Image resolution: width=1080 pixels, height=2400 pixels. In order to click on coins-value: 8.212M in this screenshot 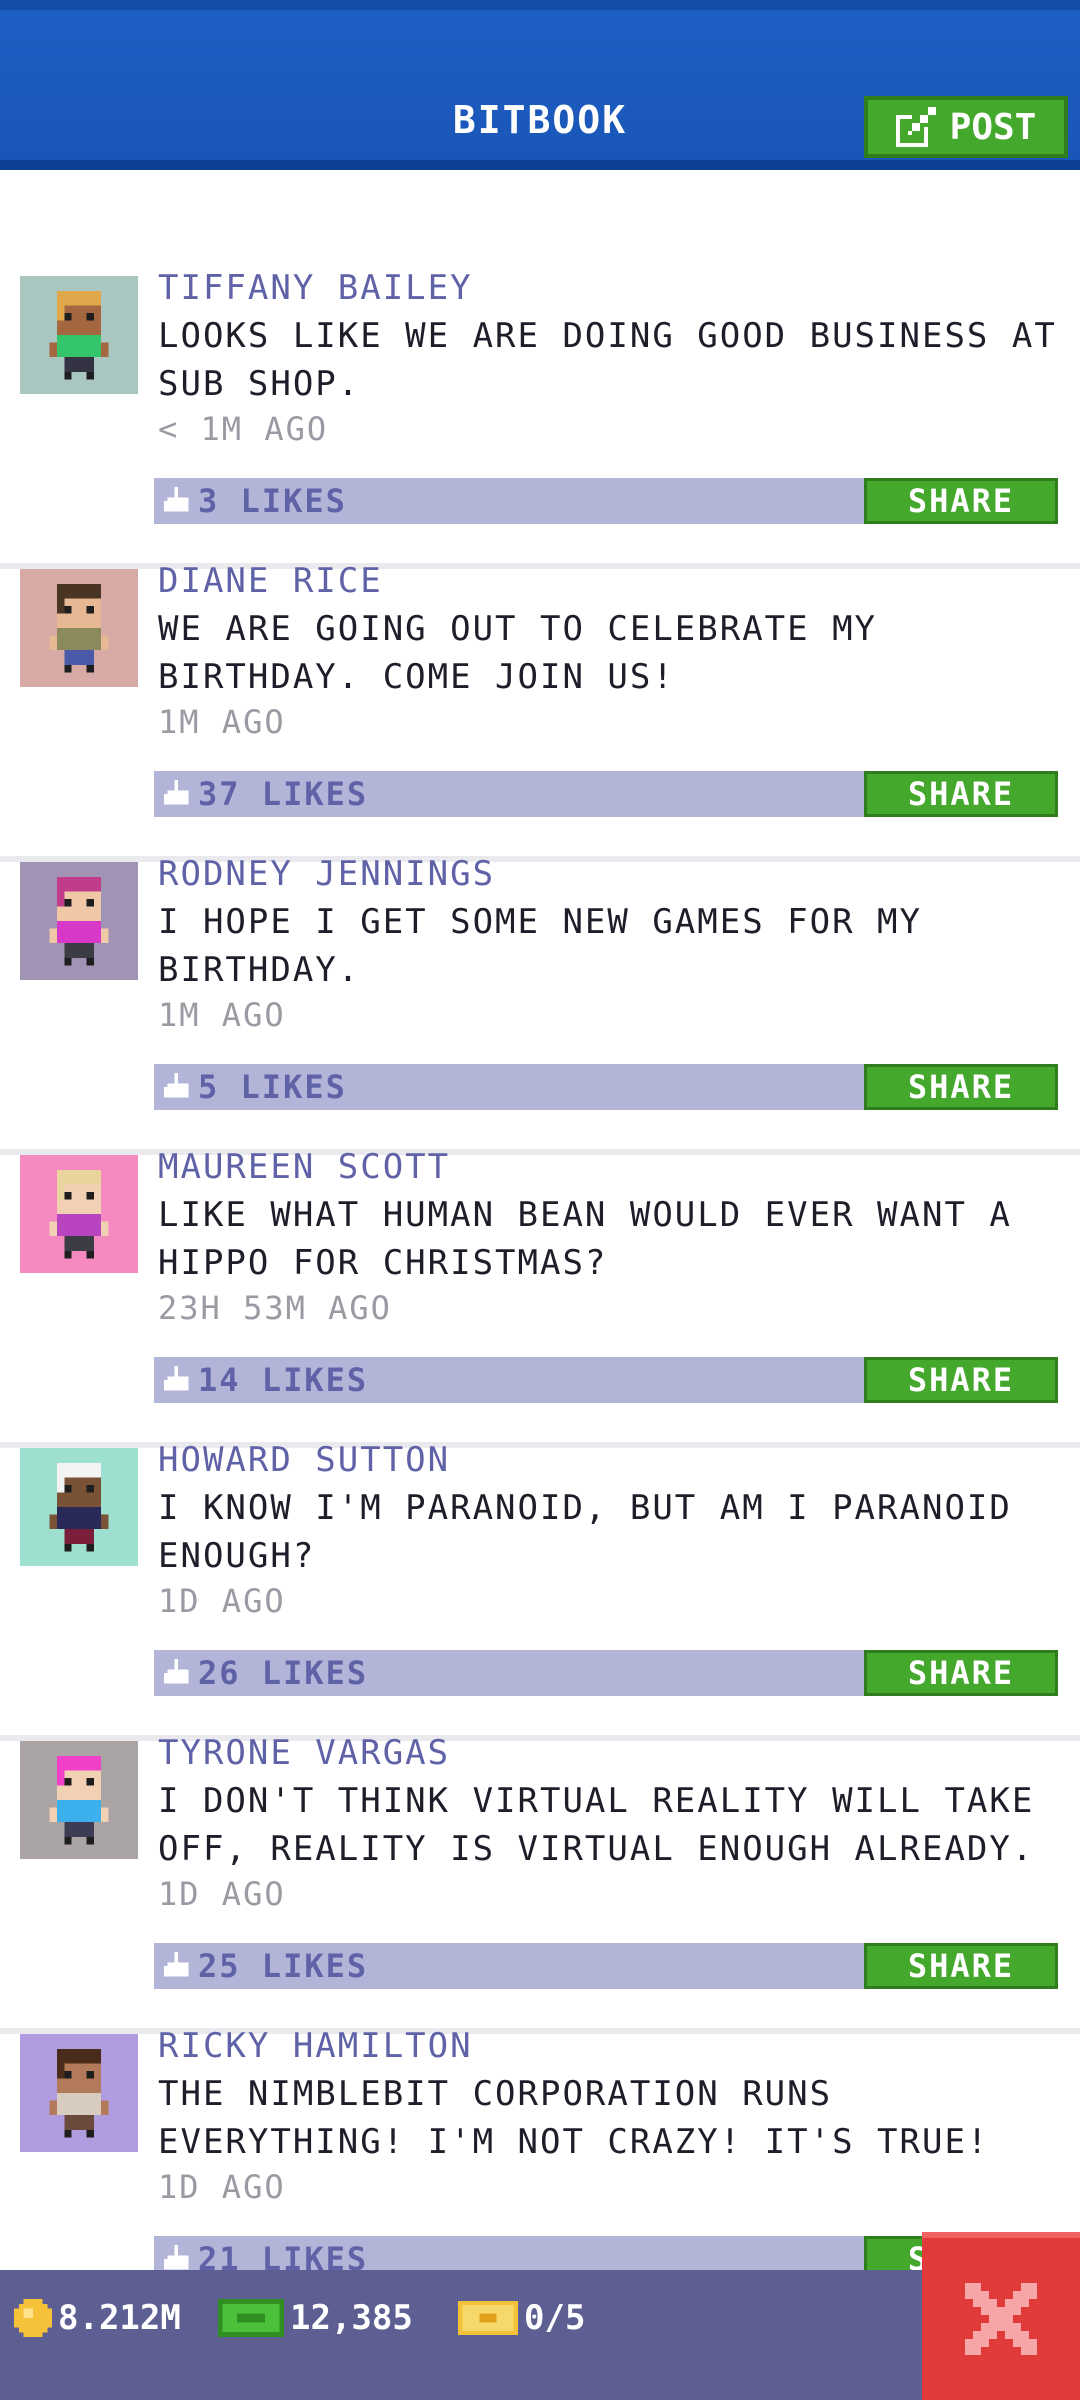, I will do `click(119, 2318)`.